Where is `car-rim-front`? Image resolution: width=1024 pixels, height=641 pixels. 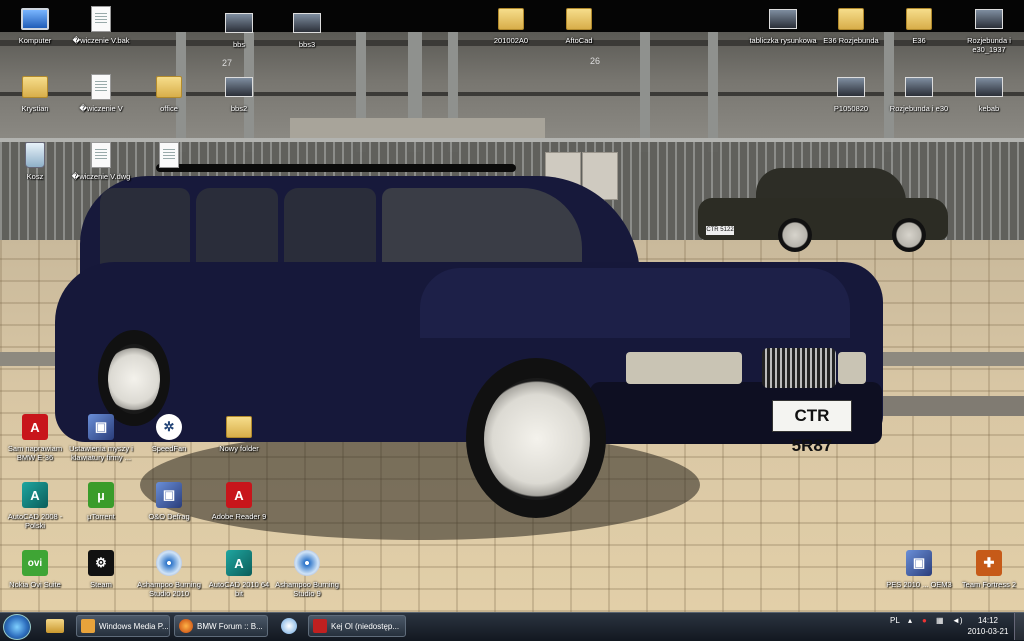
car-rim-front is located at coordinates (537, 439).